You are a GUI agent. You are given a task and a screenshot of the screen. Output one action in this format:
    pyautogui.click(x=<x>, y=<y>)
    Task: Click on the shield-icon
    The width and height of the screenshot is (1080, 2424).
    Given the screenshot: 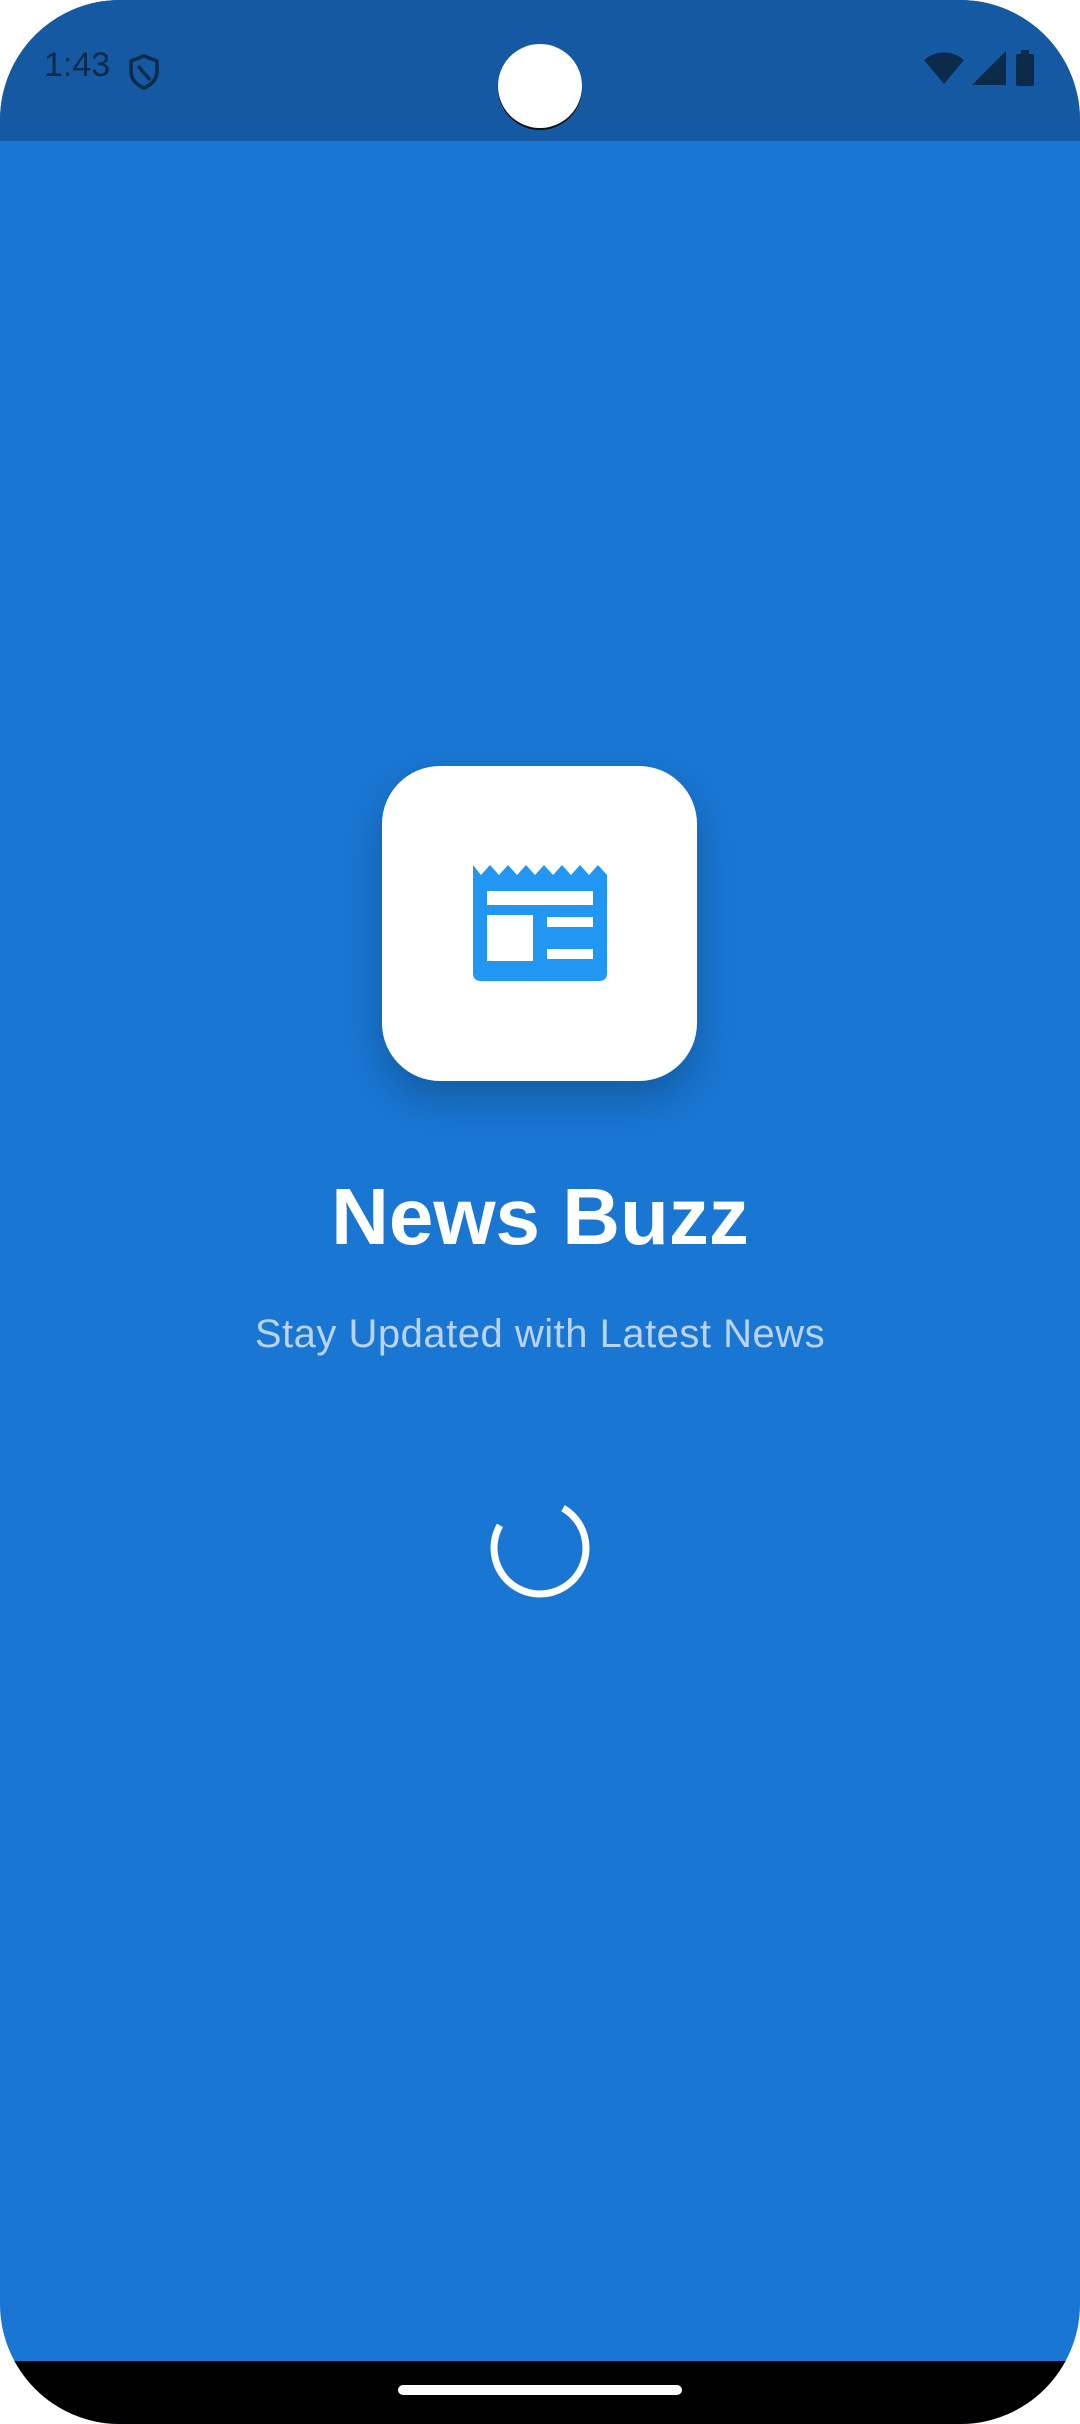 What is the action you would take?
    pyautogui.click(x=144, y=72)
    